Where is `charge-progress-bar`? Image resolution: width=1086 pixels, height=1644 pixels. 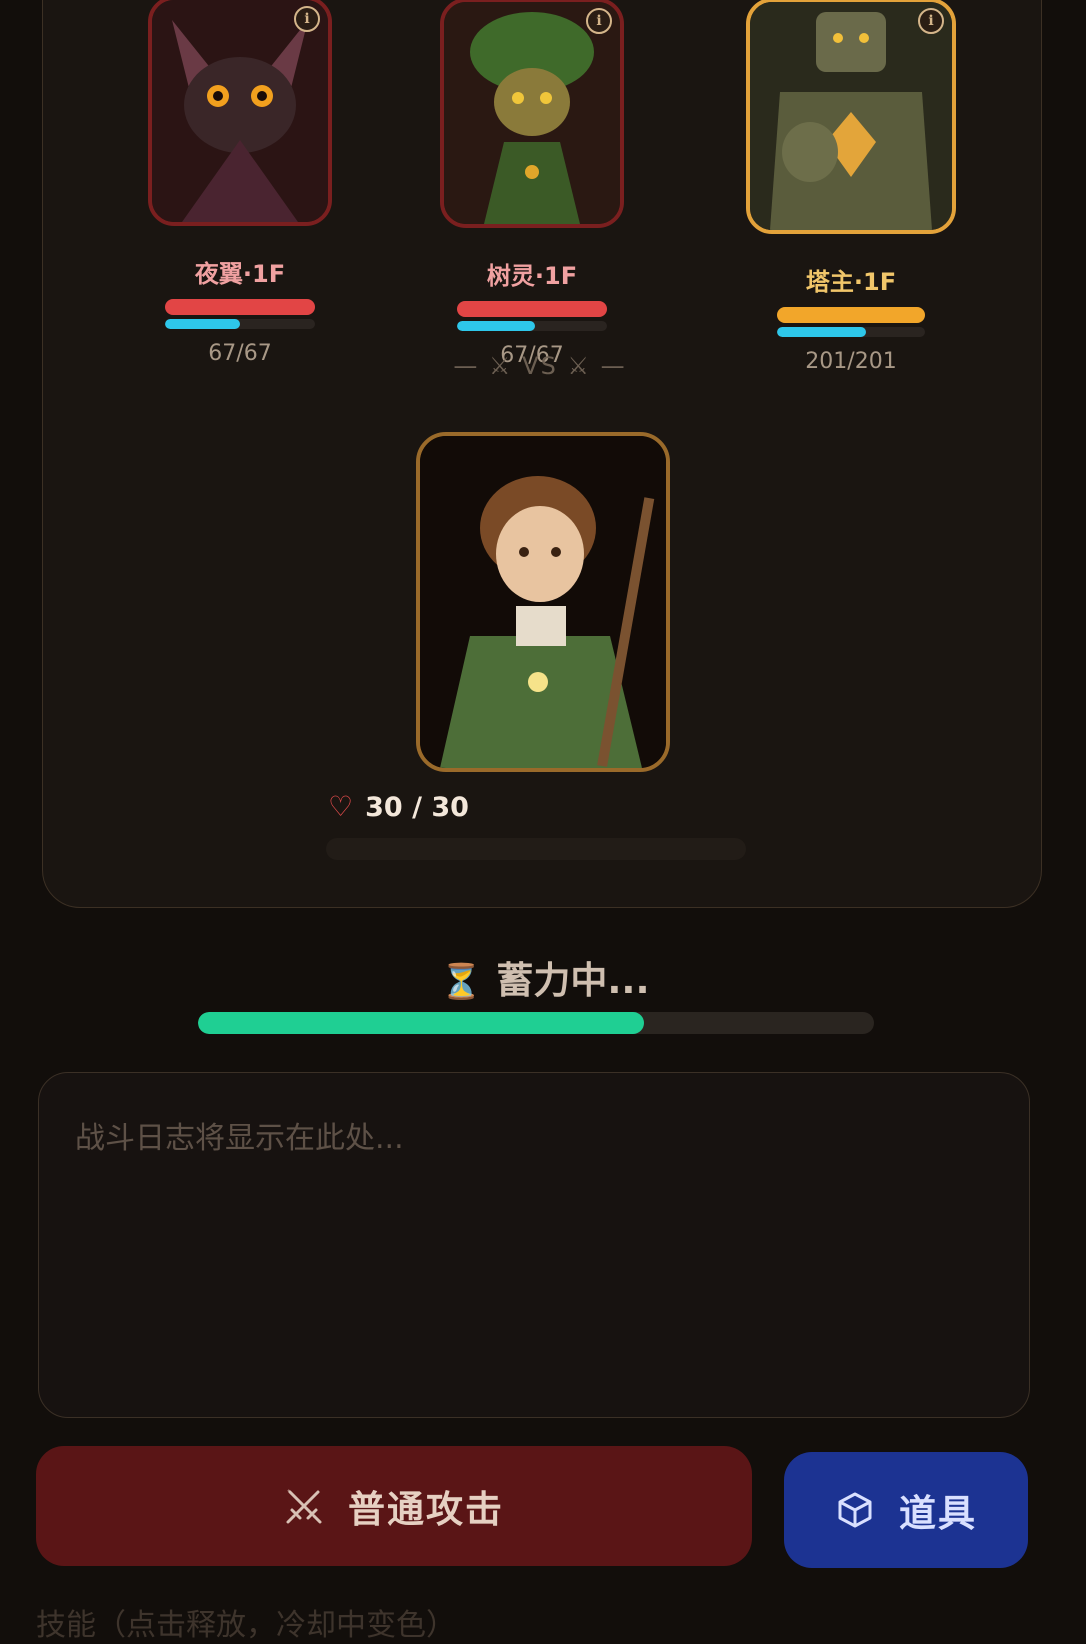 charge-progress-bar is located at coordinates (536, 1023).